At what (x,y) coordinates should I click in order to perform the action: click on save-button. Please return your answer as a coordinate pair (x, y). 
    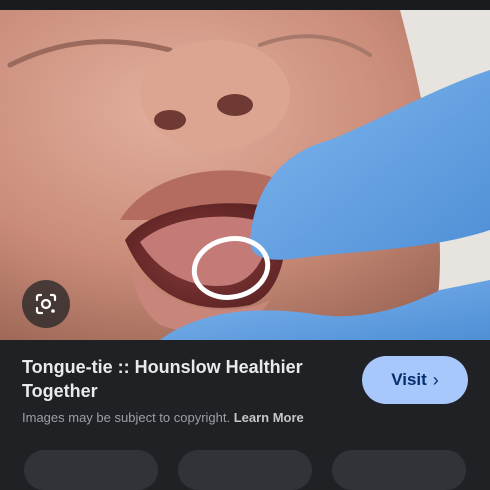
    Looking at the image, I should click on (245, 470).